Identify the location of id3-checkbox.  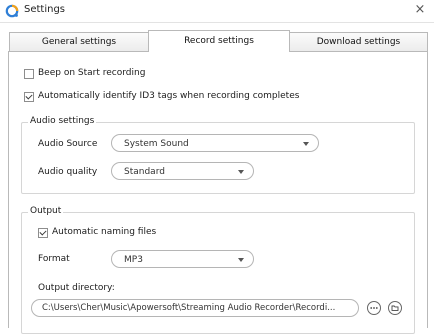
(29, 97).